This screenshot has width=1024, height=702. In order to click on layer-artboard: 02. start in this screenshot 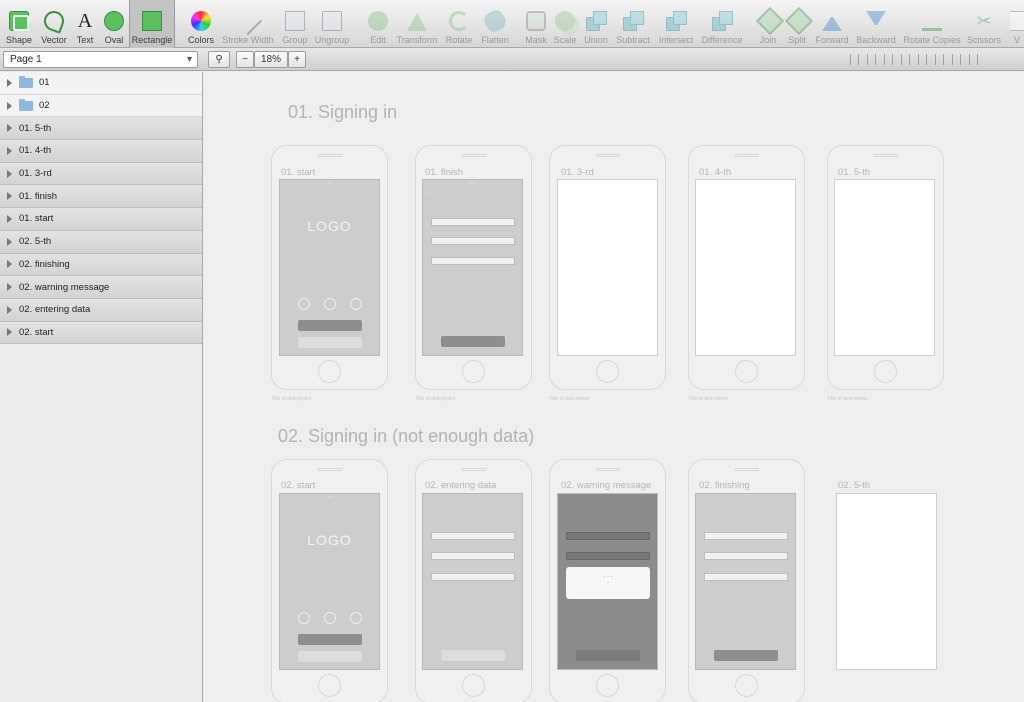, I will do `click(101, 333)`.